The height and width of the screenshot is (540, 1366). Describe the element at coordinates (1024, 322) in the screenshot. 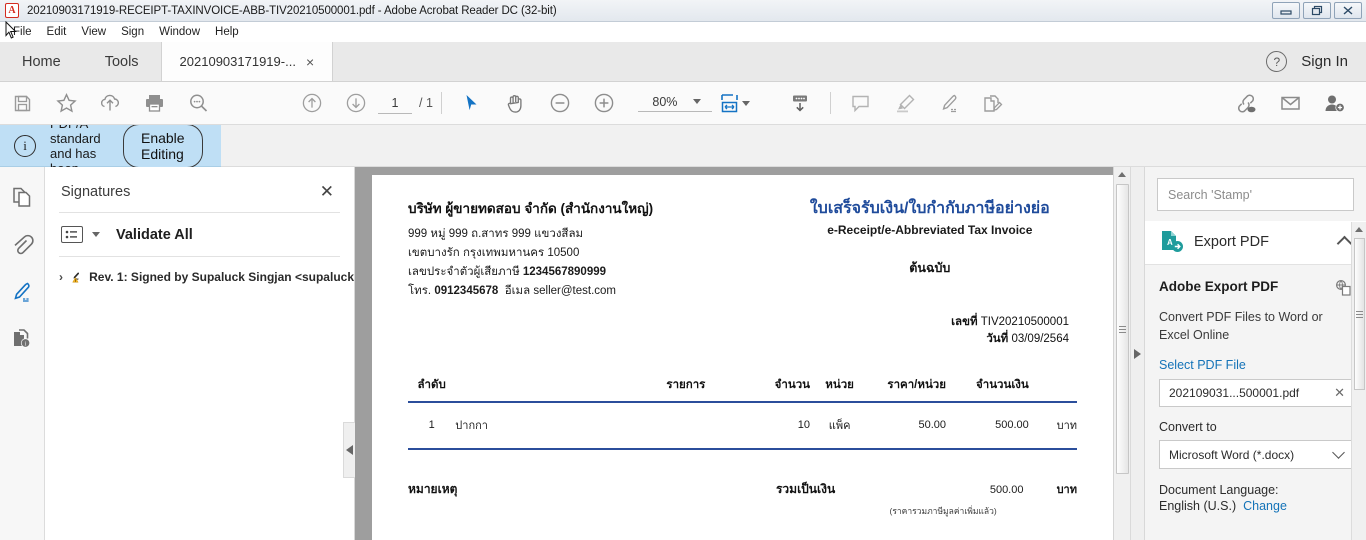

I see `invoice-number-value: TIV20210500001` at that location.